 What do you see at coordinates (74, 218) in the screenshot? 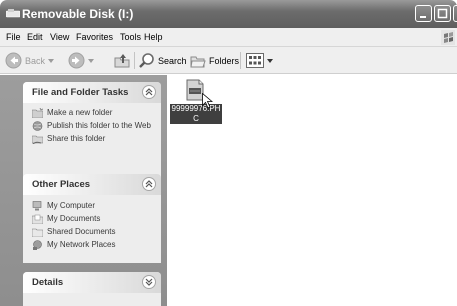
I see `place-my-documents-label: My Documents` at bounding box center [74, 218].